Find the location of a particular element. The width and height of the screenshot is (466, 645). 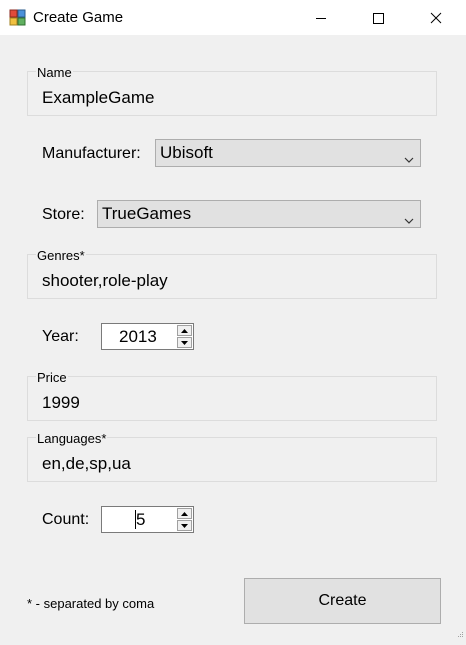

minimize-icon is located at coordinates (321, 18).